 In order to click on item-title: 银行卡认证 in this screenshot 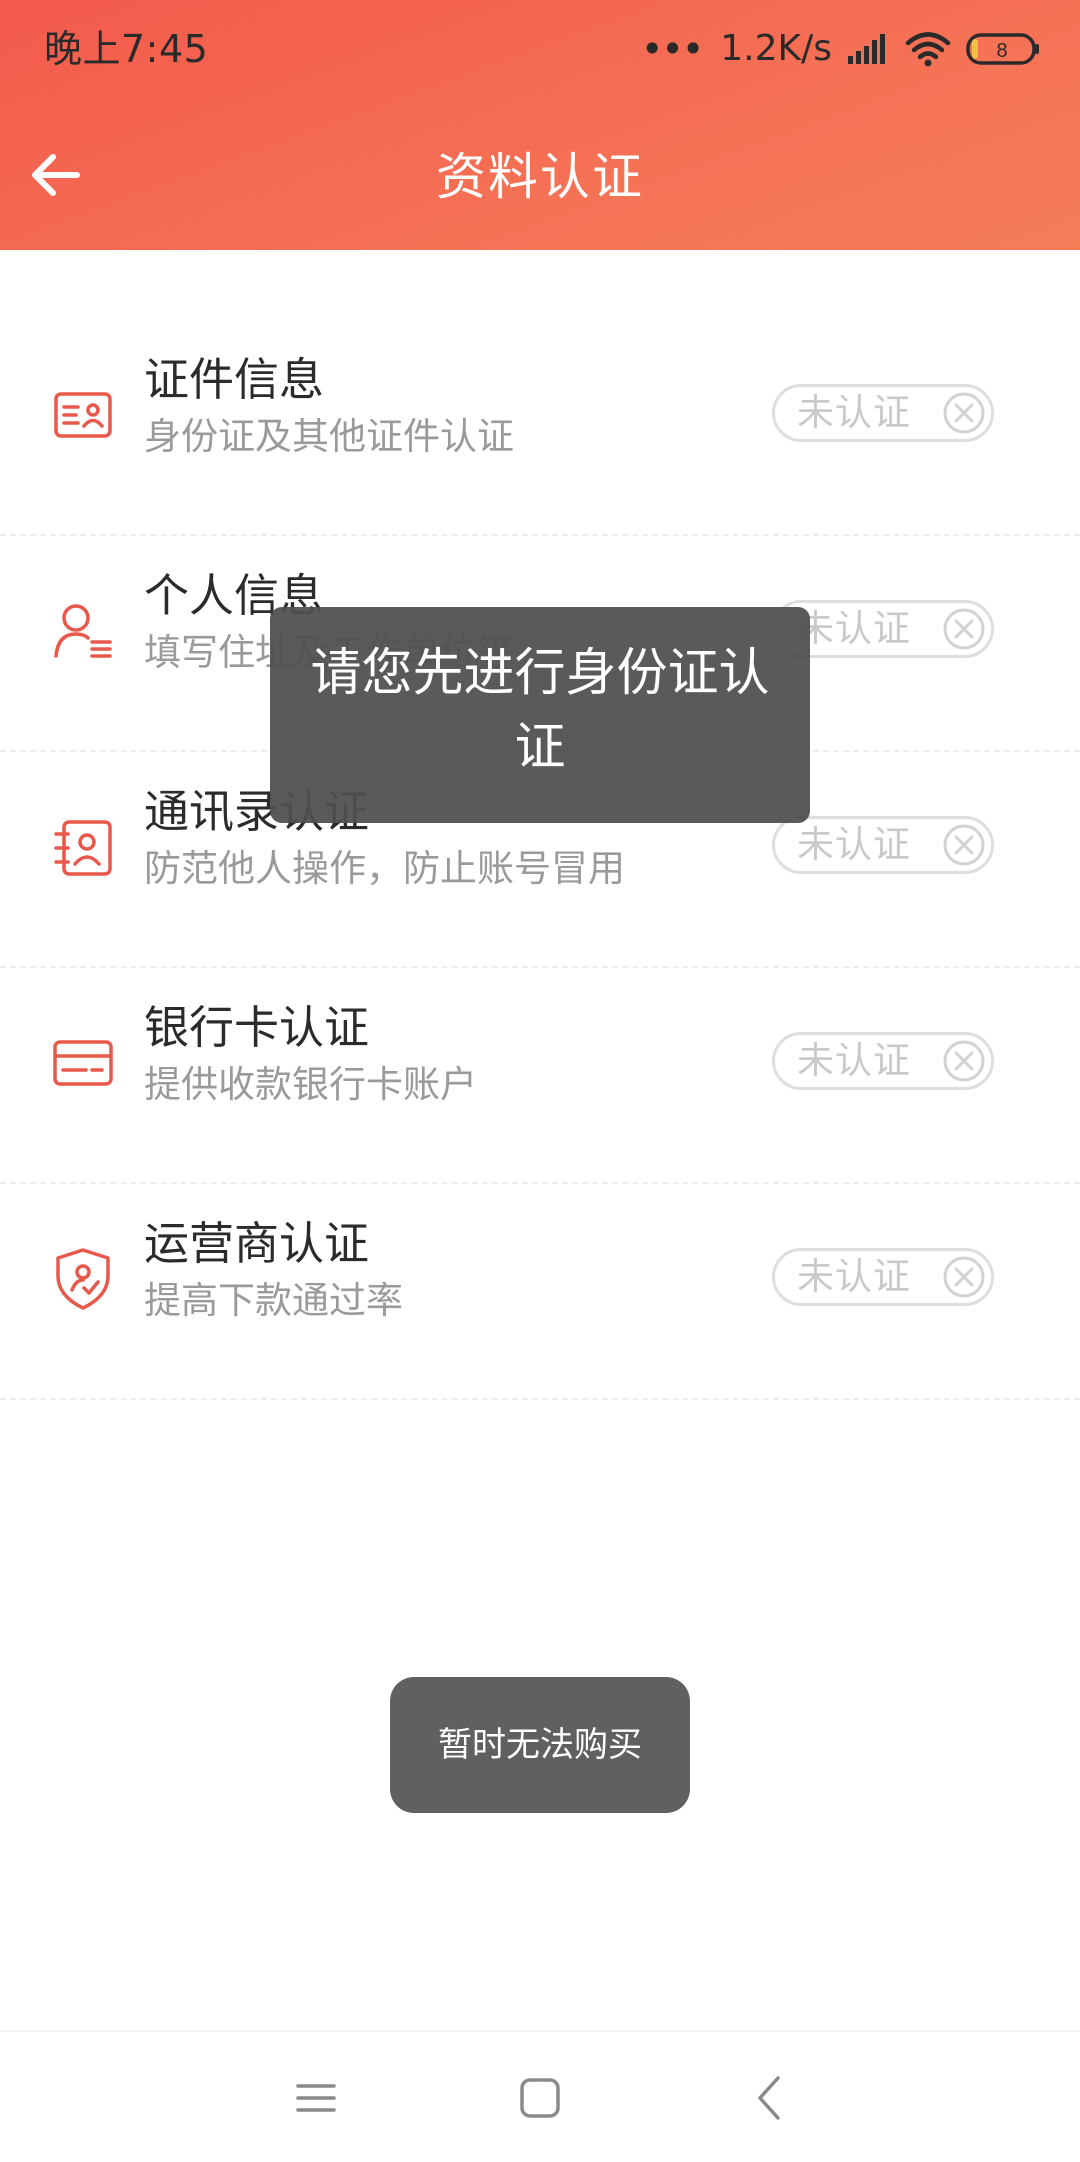, I will do `click(257, 1027)`.